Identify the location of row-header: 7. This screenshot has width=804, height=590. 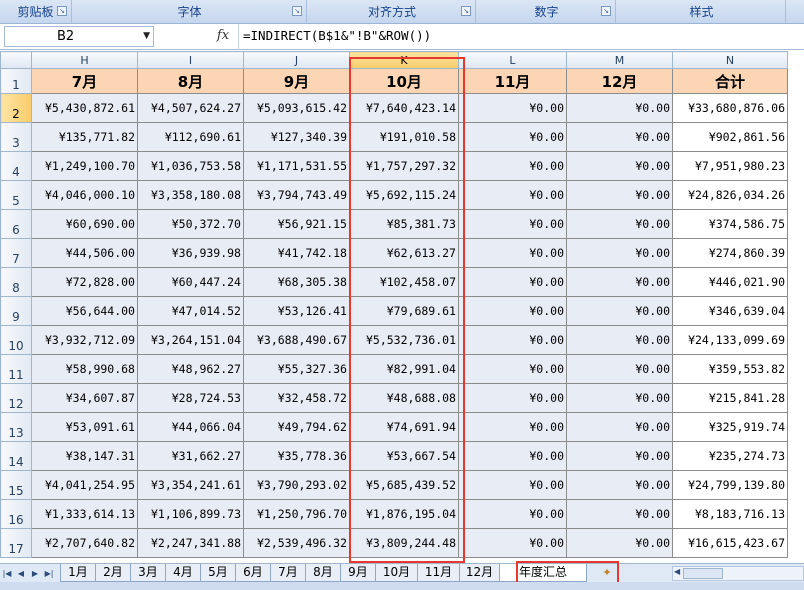
(16, 253).